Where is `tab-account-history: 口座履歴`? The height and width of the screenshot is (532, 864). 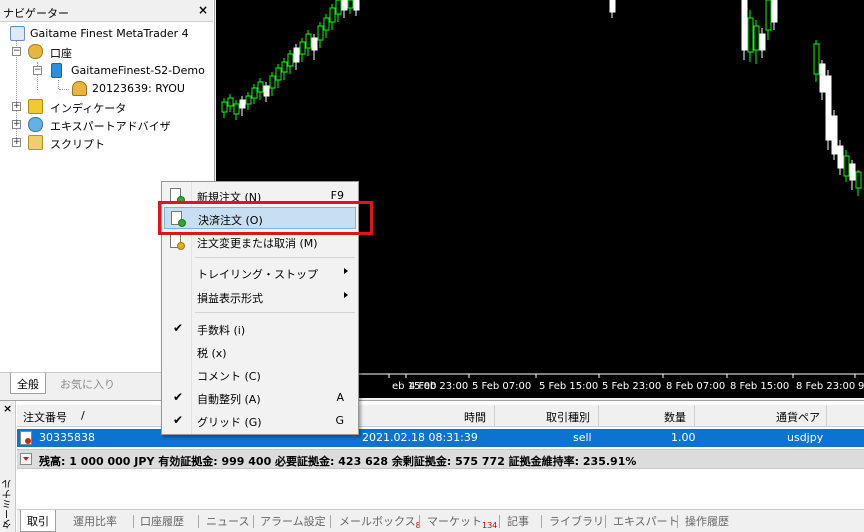
tab-account-history: 口座履歴 is located at coordinates (162, 521).